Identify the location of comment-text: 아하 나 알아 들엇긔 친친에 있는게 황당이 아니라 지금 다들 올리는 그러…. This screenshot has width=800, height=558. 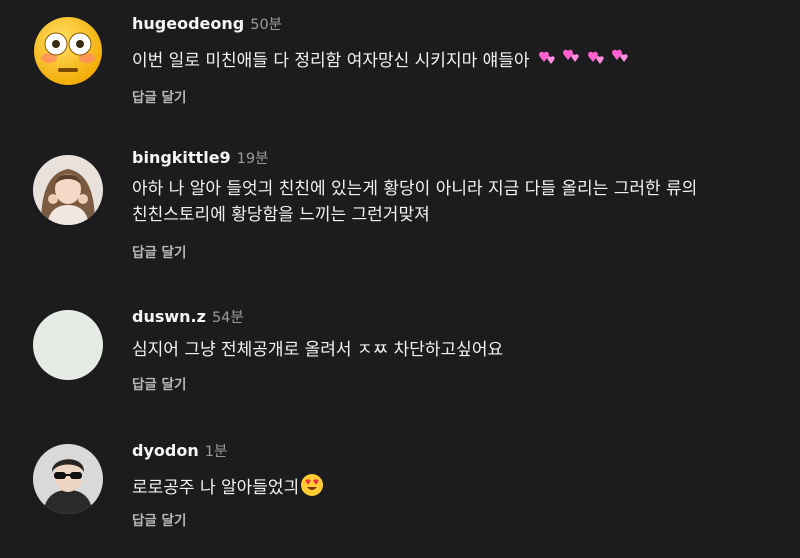
(415, 202).